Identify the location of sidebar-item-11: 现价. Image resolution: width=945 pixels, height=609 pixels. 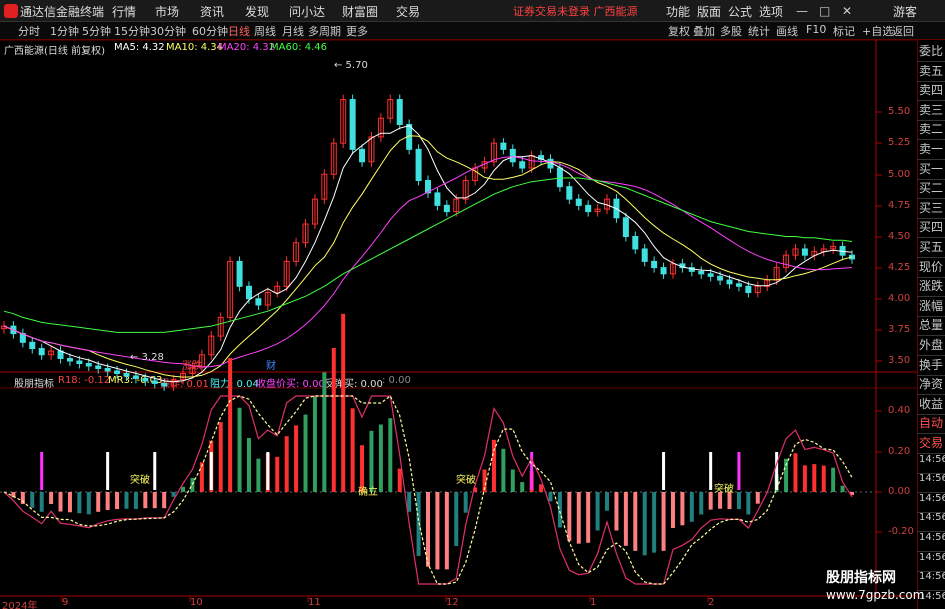
(931, 268).